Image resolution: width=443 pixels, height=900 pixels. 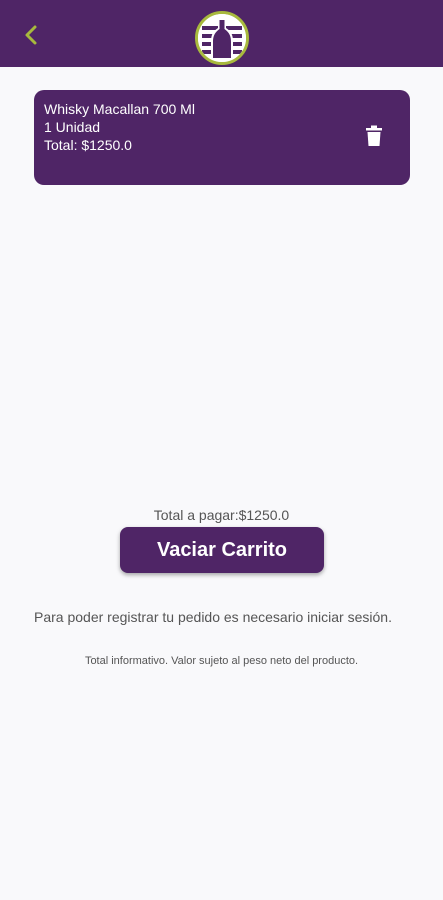 What do you see at coordinates (221, 515) in the screenshot?
I see `total-to-pay: Total a pagar:$1250.0` at bounding box center [221, 515].